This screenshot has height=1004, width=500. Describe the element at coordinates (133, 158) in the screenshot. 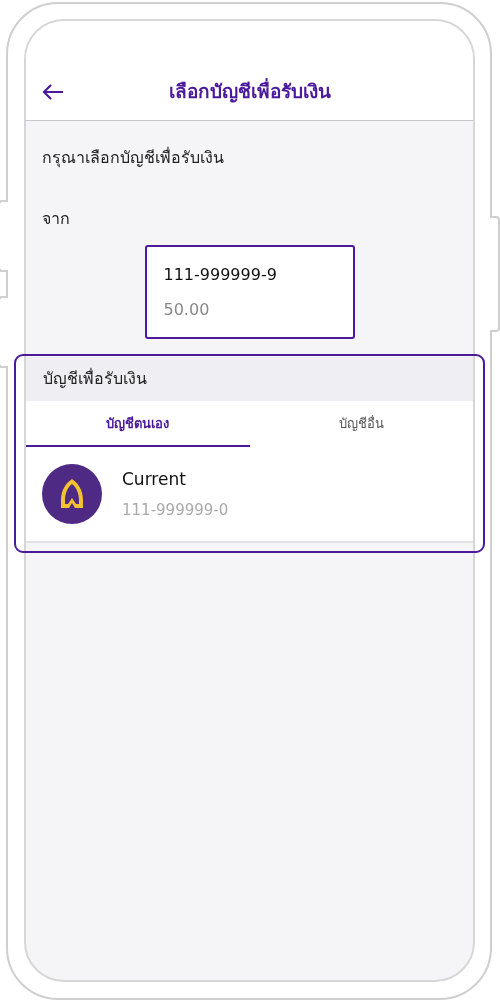

I see `instruction-text: กรุณาเลือกบัญชีเพื่อรับเงิน` at that location.